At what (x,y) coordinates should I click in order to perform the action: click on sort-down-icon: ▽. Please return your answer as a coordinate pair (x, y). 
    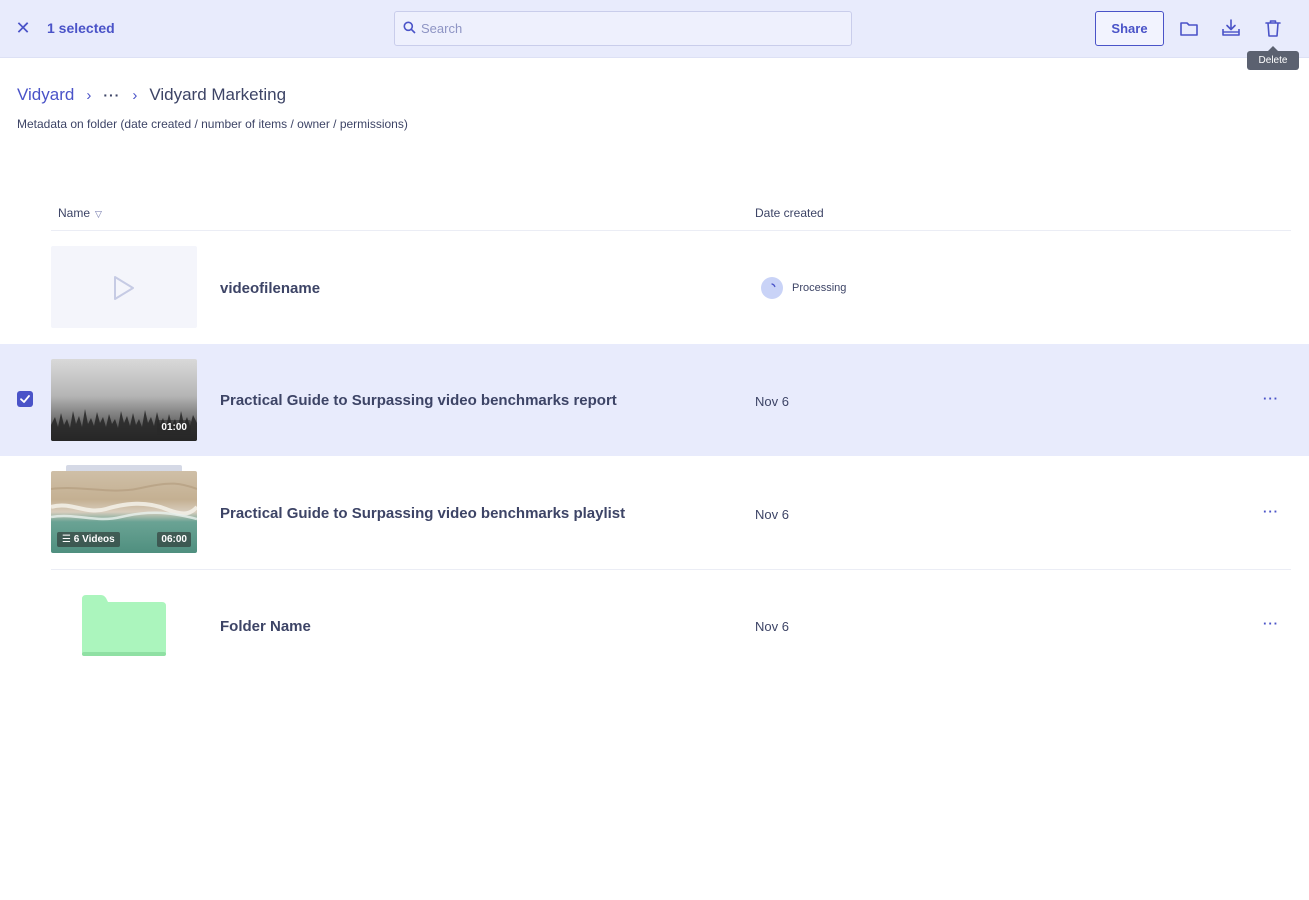
    Looking at the image, I should click on (98, 214).